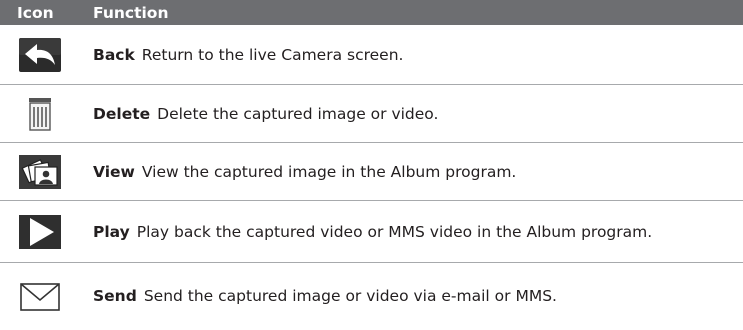  What do you see at coordinates (40, 54) in the screenshot?
I see `back-arrow-icon` at bounding box center [40, 54].